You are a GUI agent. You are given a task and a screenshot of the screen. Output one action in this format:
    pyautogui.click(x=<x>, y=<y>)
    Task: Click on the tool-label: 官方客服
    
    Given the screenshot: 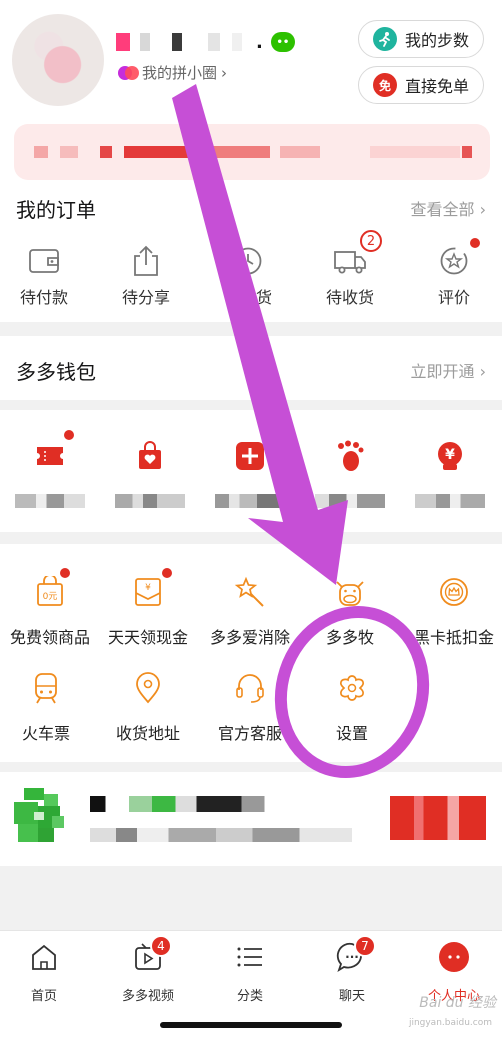 What is the action you would take?
    pyautogui.click(x=249, y=733)
    